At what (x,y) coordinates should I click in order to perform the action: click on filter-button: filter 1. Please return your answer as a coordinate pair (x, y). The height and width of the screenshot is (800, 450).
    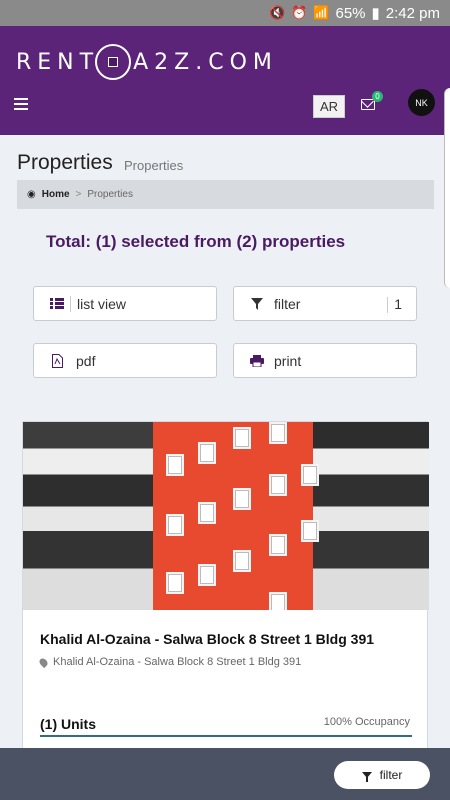
    Looking at the image, I should click on (325, 303).